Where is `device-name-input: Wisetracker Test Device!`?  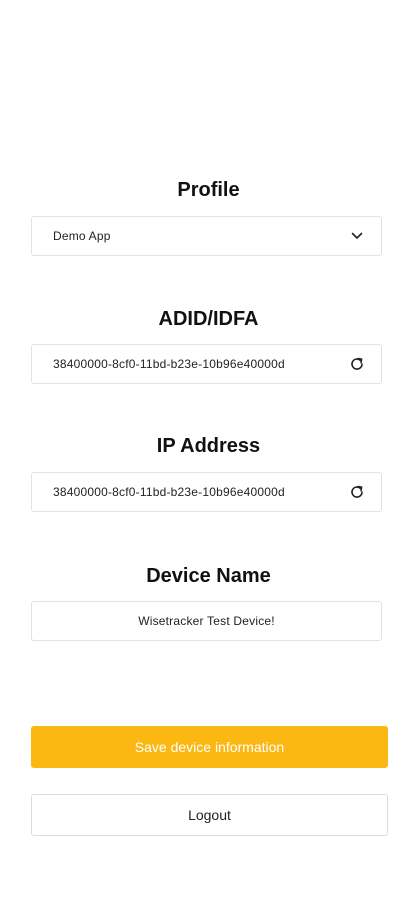
device-name-input: Wisetracker Test Device! is located at coordinates (206, 621).